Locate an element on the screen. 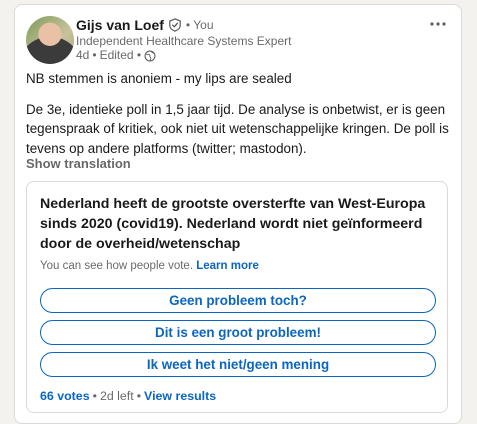 The image size is (477, 424). poll-visibility-text: You can see how people vote. is located at coordinates (117, 266).